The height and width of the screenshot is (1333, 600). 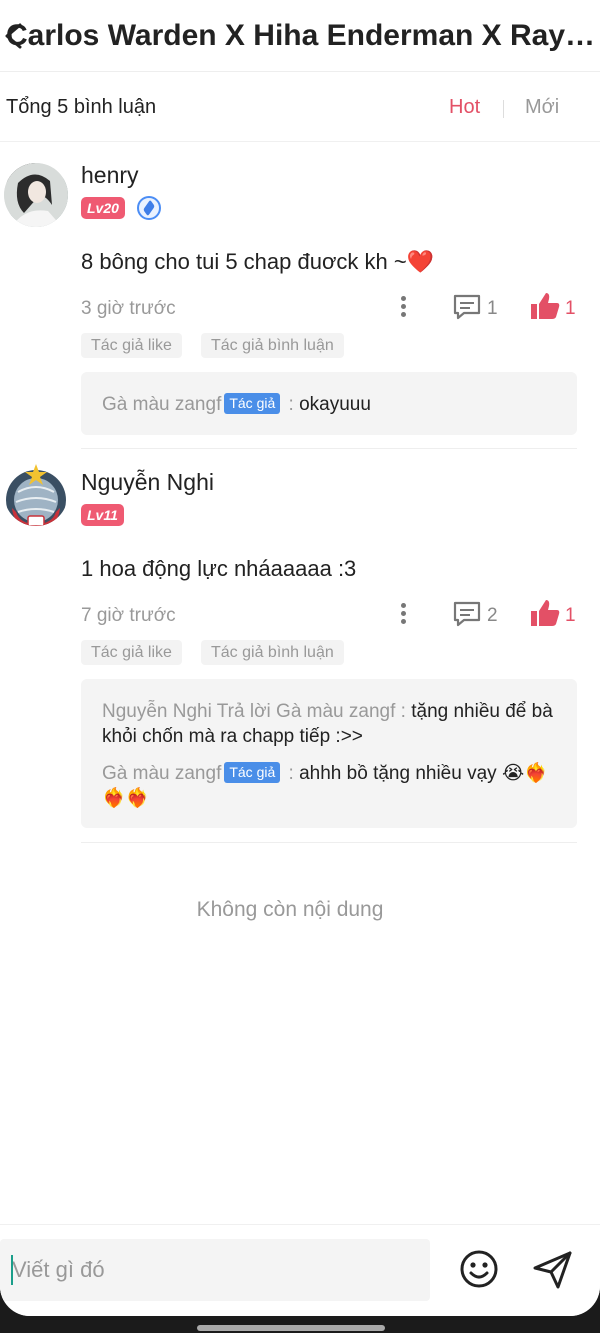 I want to click on username: henry, so click(x=110, y=175).